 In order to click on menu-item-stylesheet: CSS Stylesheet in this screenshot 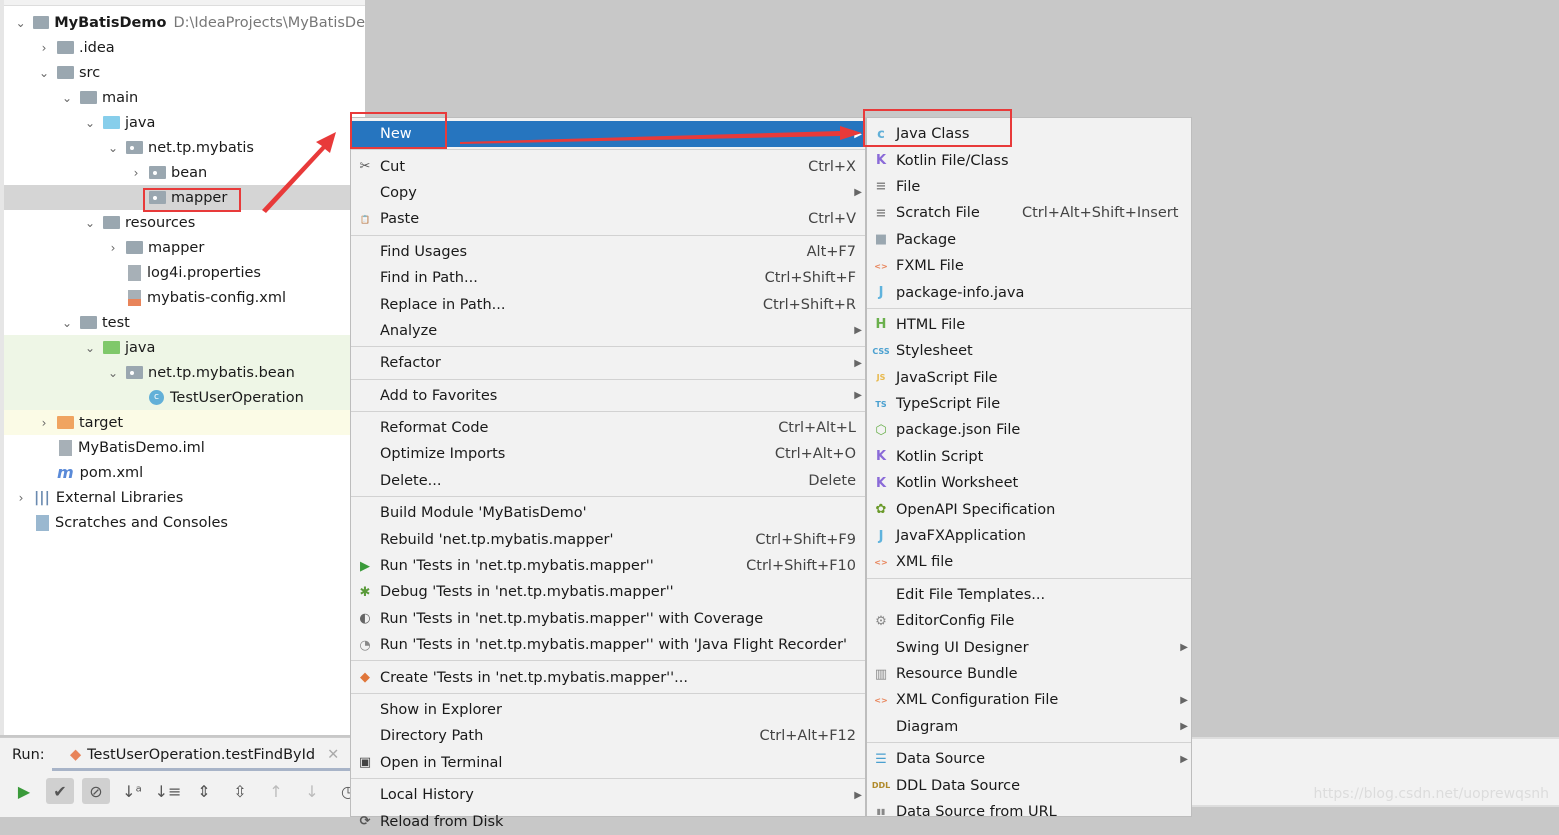, I will do `click(1029, 351)`.